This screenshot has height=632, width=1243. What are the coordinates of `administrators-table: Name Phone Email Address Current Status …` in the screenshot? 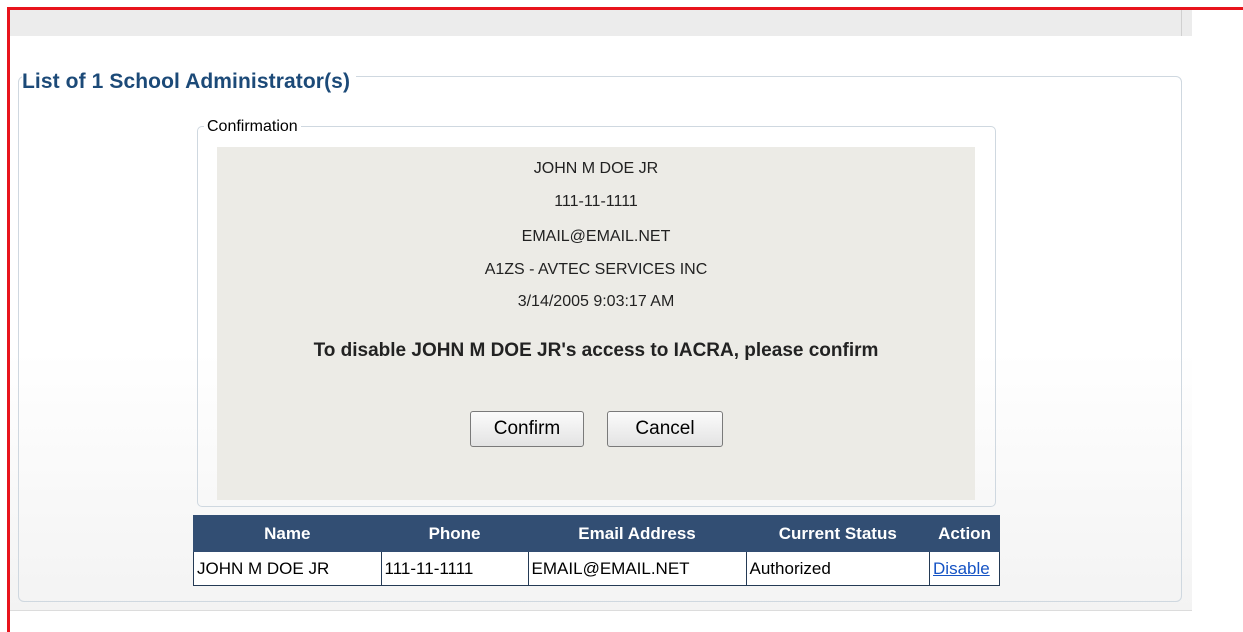 It's located at (596, 550).